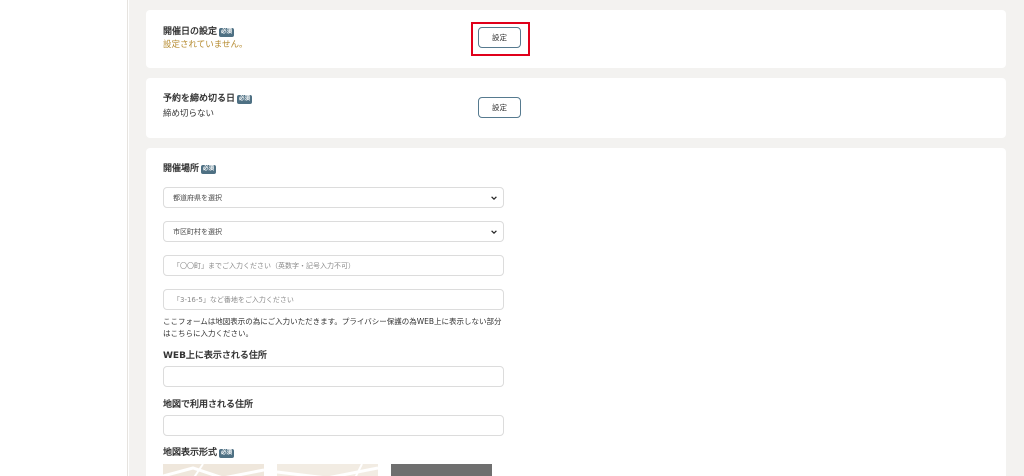 This screenshot has width=1024, height=476. I want to click on town-input: 「〇〇町」までご入力ください（英数字・記号入力不可）, so click(333, 265).